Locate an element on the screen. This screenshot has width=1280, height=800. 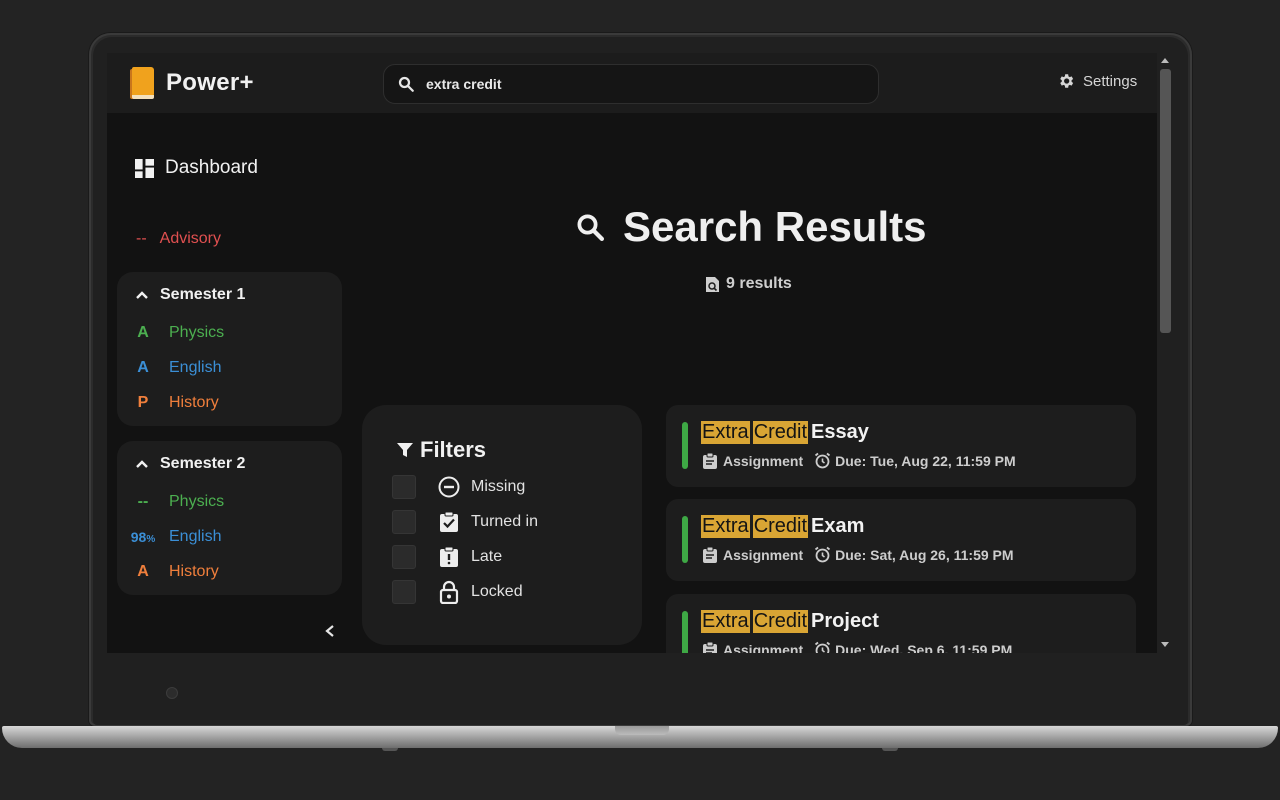
sidebar-item-course: -- Physics is located at coordinates (170, 502).